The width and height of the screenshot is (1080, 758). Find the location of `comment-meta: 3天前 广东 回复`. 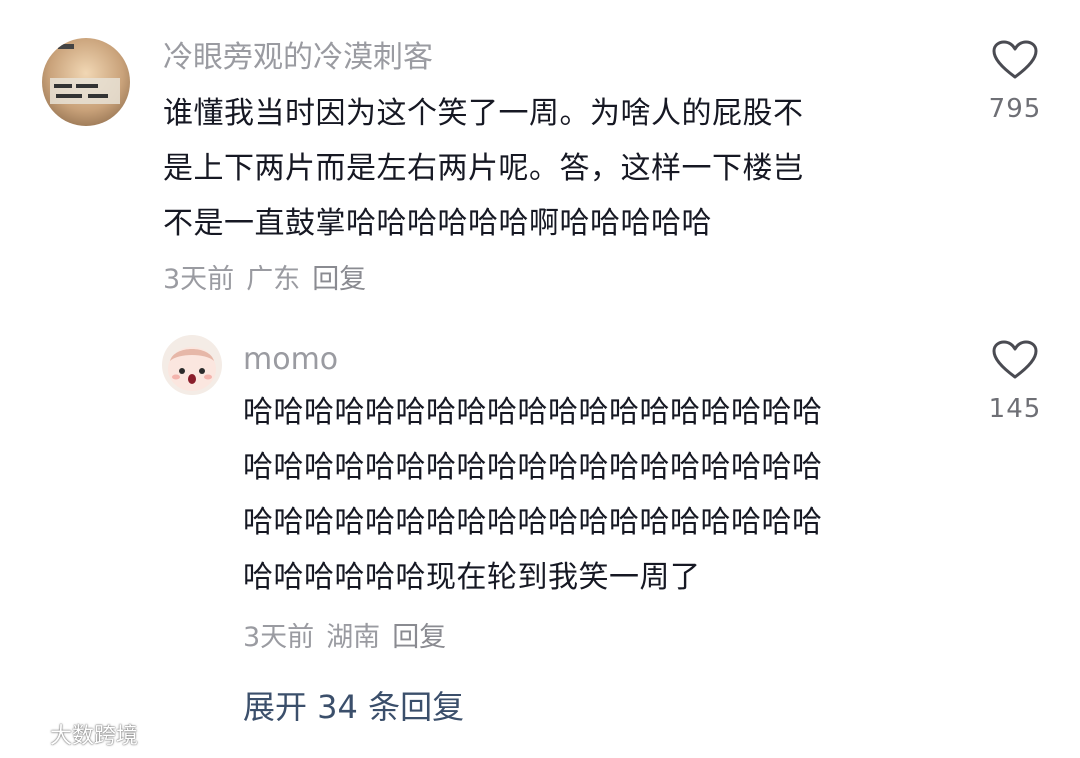

comment-meta: 3天前 广东 回复 is located at coordinates (270, 280).